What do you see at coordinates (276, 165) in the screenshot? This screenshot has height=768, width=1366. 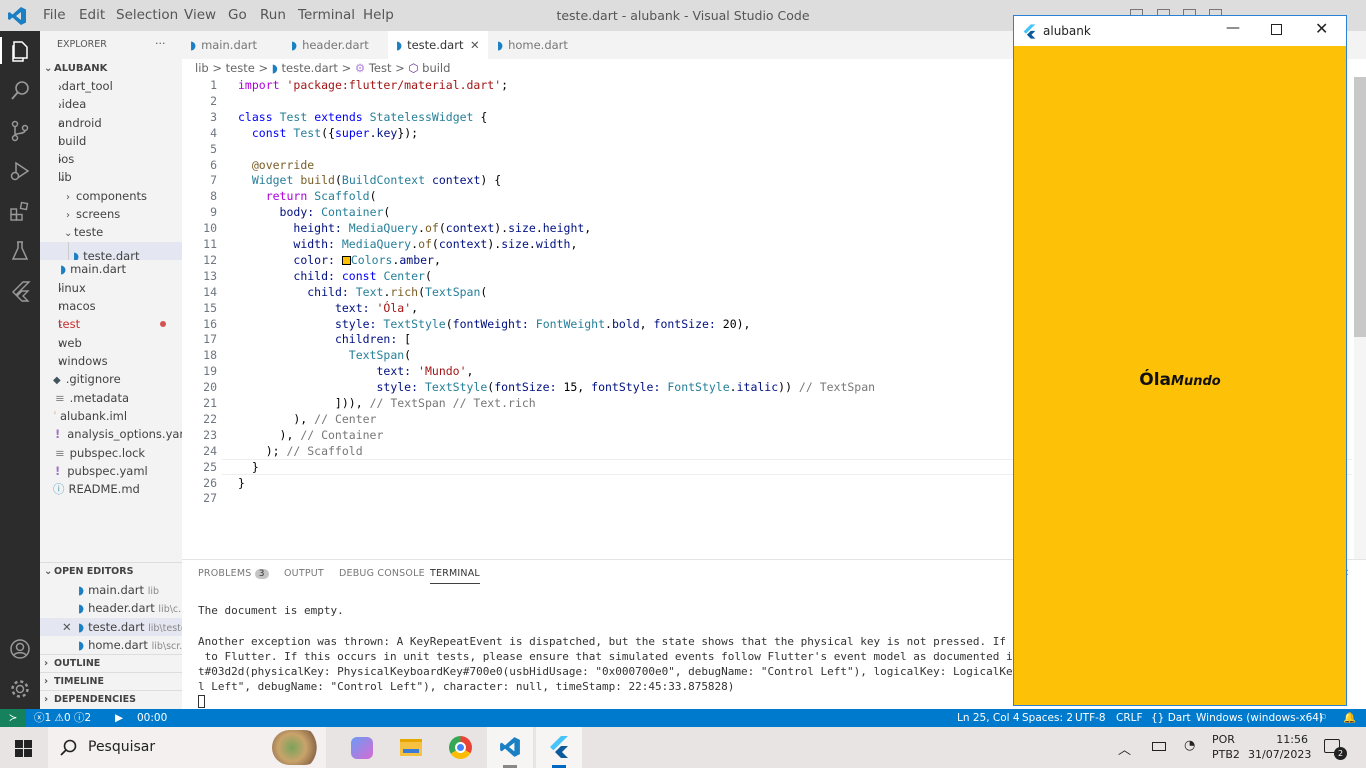 I see `code-line: @override` at bounding box center [276, 165].